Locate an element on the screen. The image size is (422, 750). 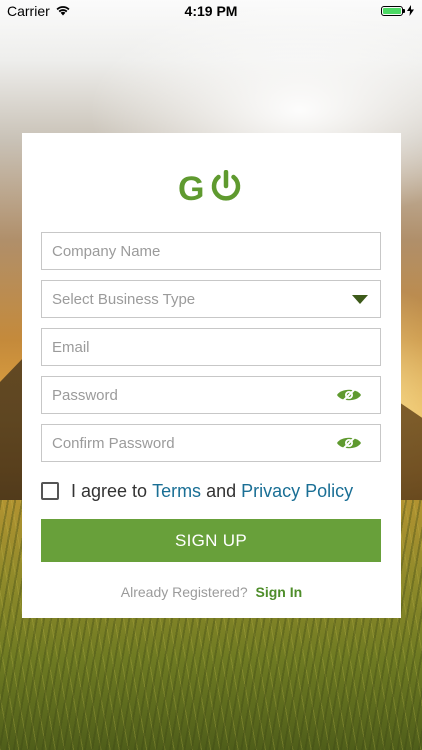
app-logo: G is located at coordinates (211, 189).